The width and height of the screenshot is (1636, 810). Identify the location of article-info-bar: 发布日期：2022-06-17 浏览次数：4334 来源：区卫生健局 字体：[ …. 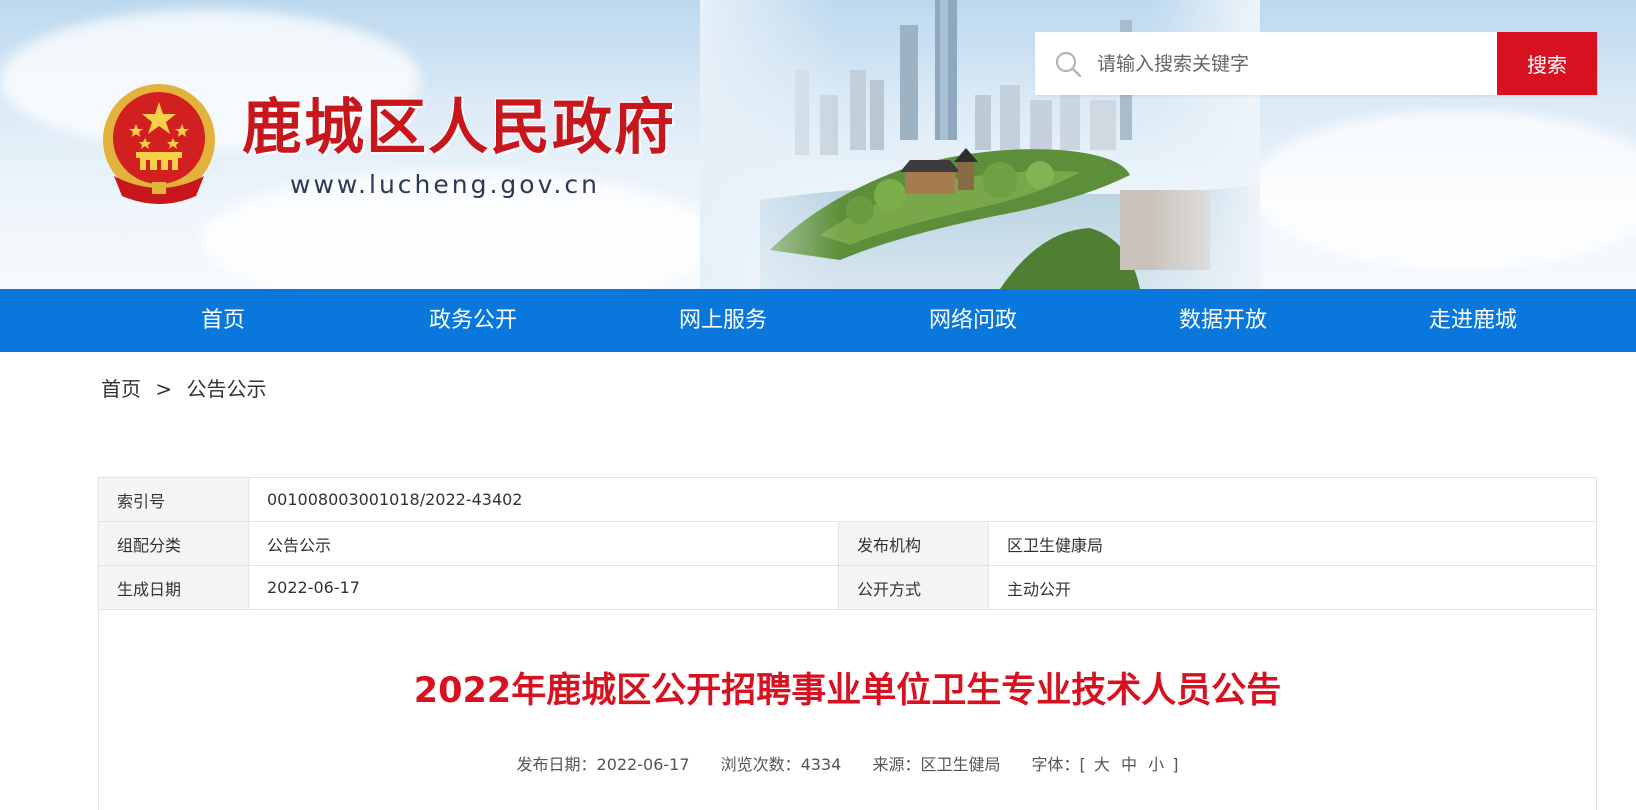
(847, 763).